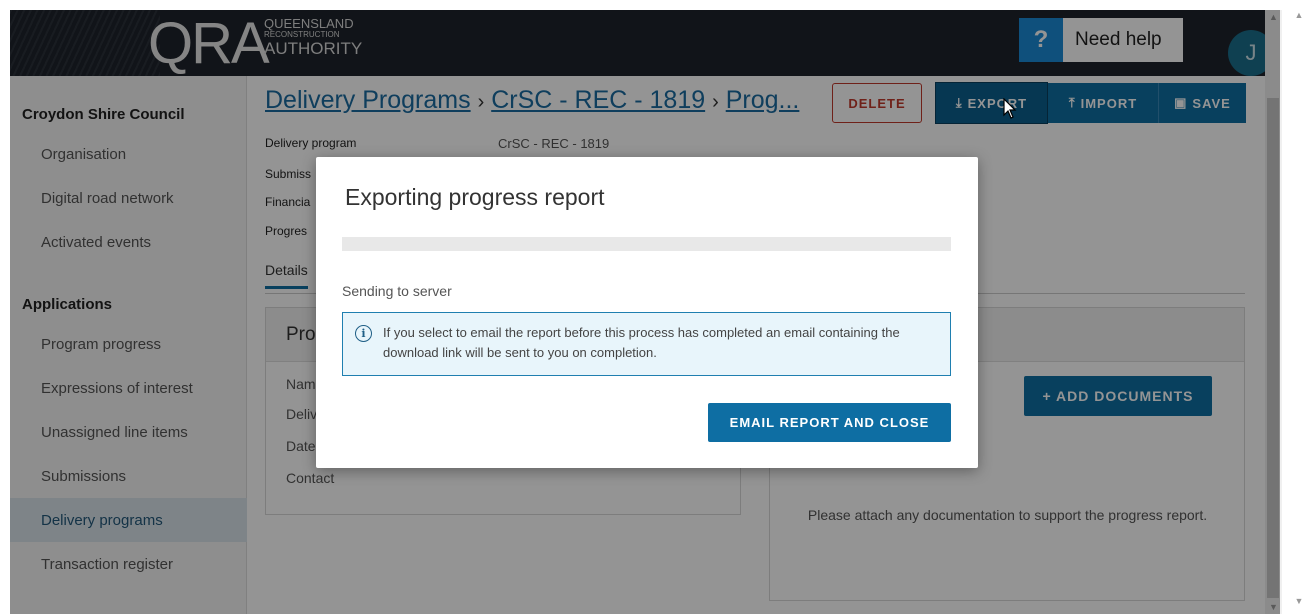 This screenshot has width=1313, height=614. I want to click on mouse-cursor-icon, so click(1010, 108).